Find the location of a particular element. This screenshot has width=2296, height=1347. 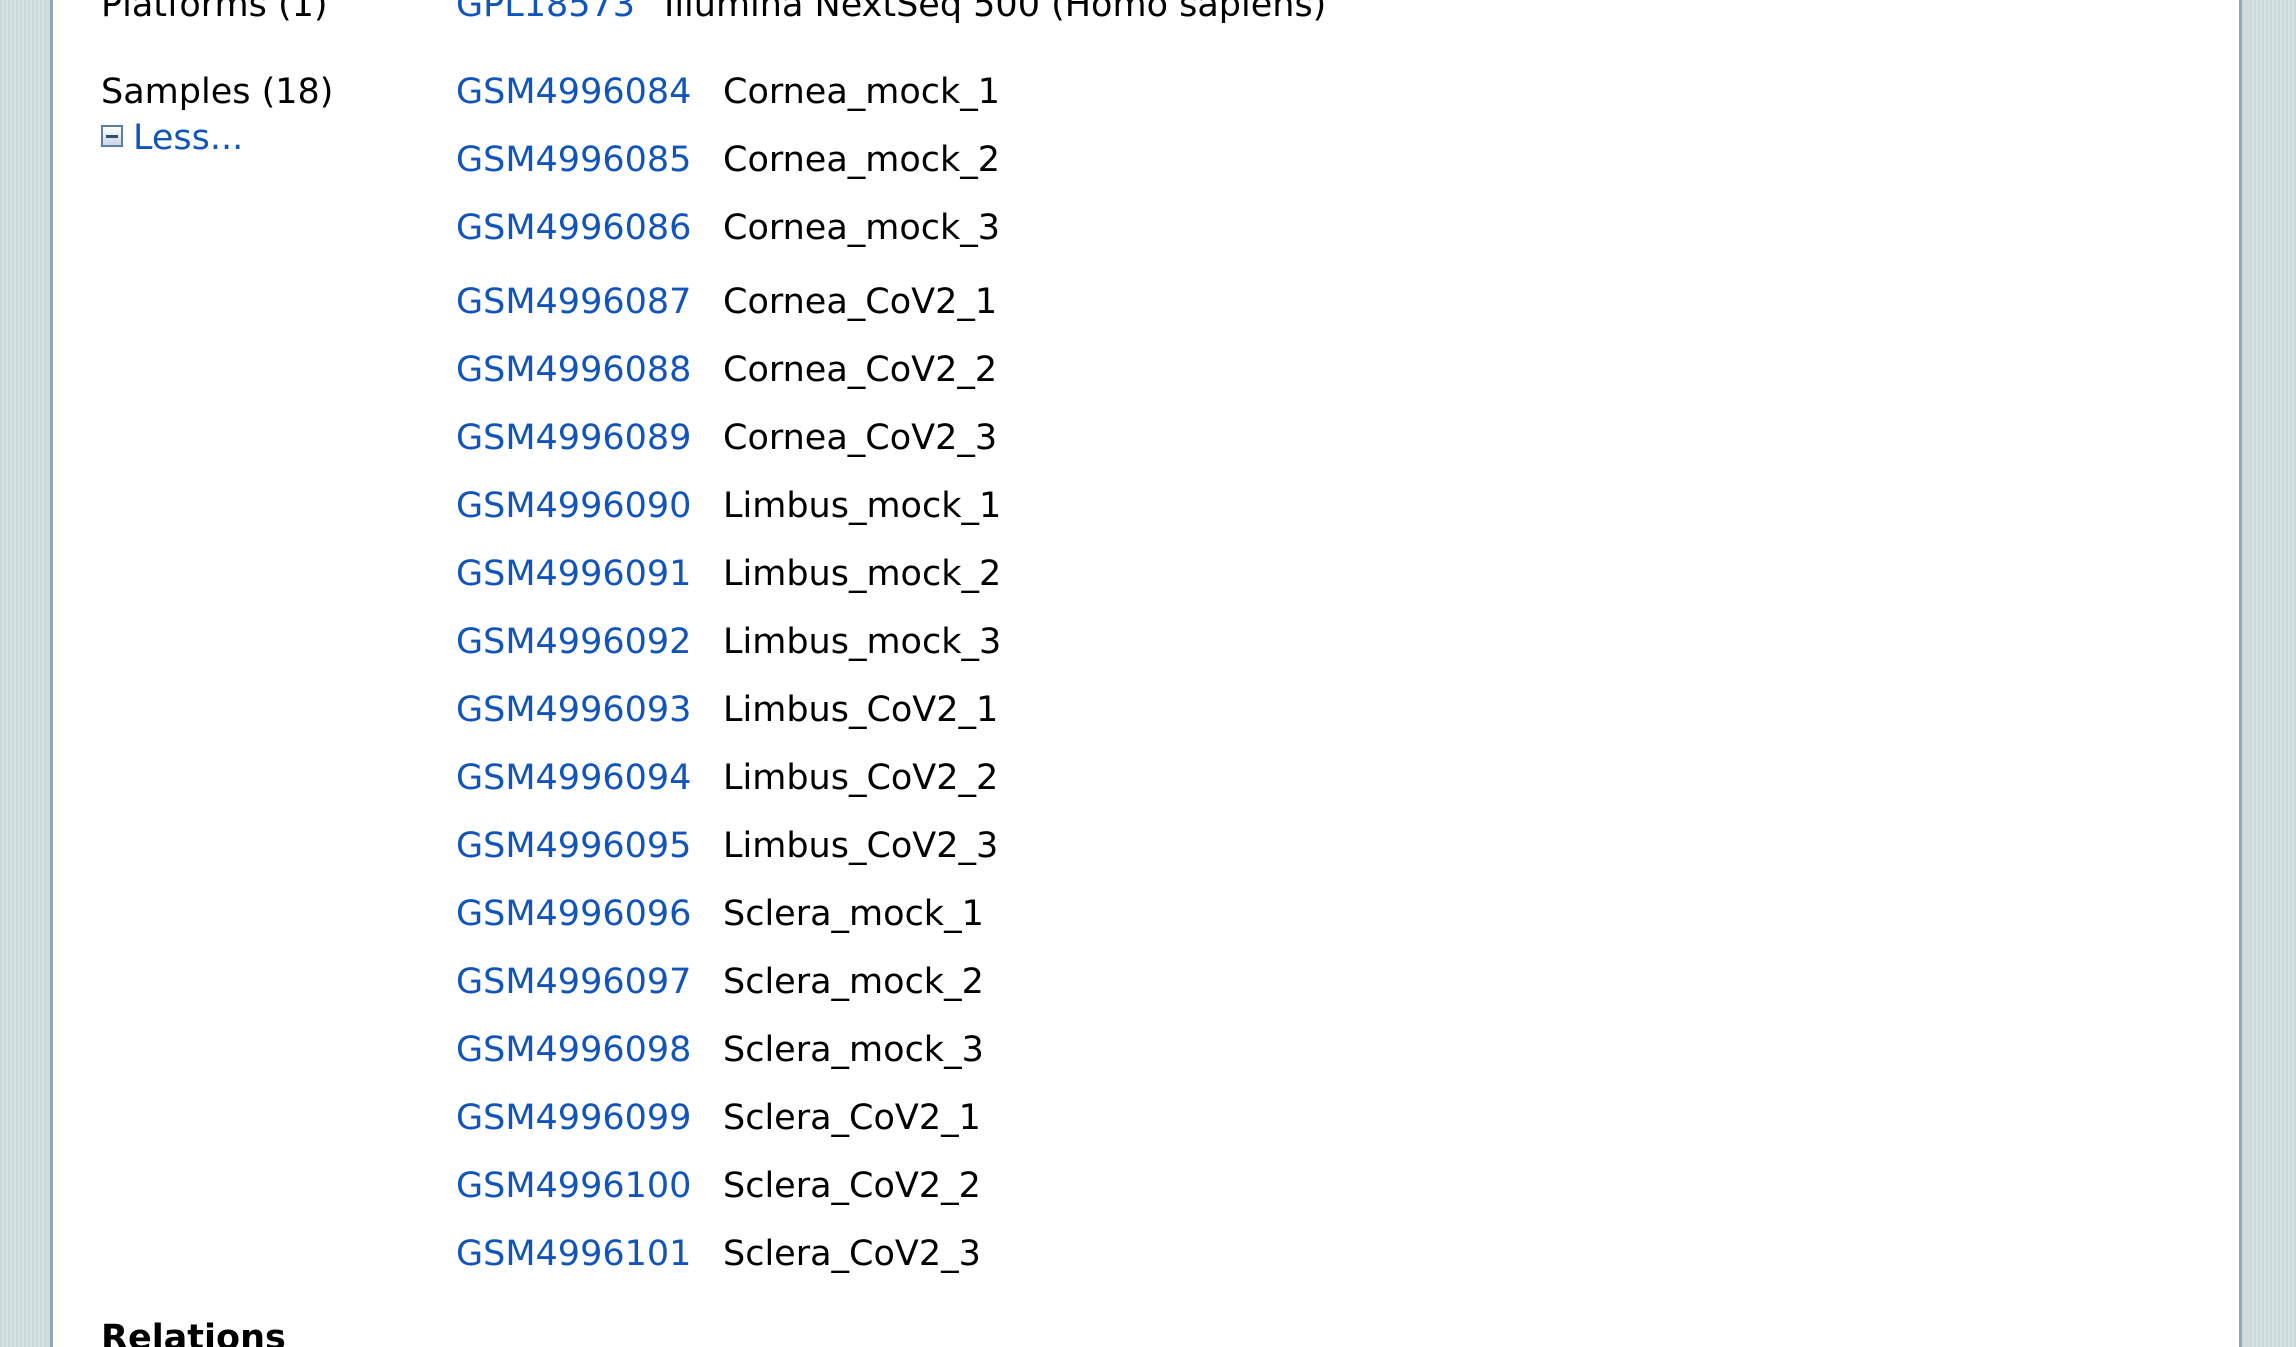

sample-title: Sclera_mock_1 is located at coordinates (853, 914).